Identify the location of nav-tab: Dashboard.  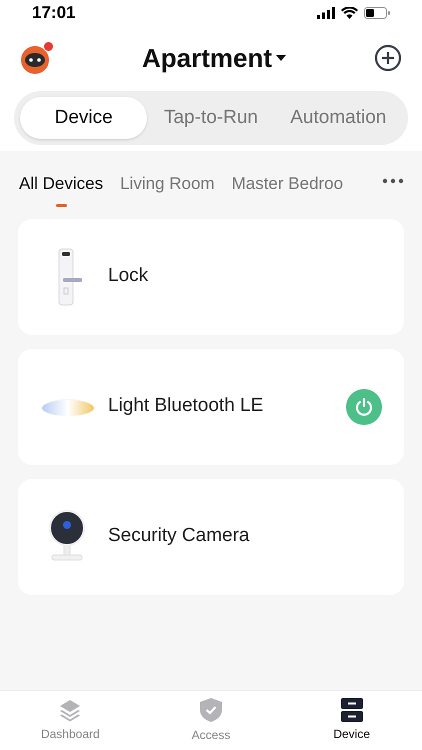
(70, 720).